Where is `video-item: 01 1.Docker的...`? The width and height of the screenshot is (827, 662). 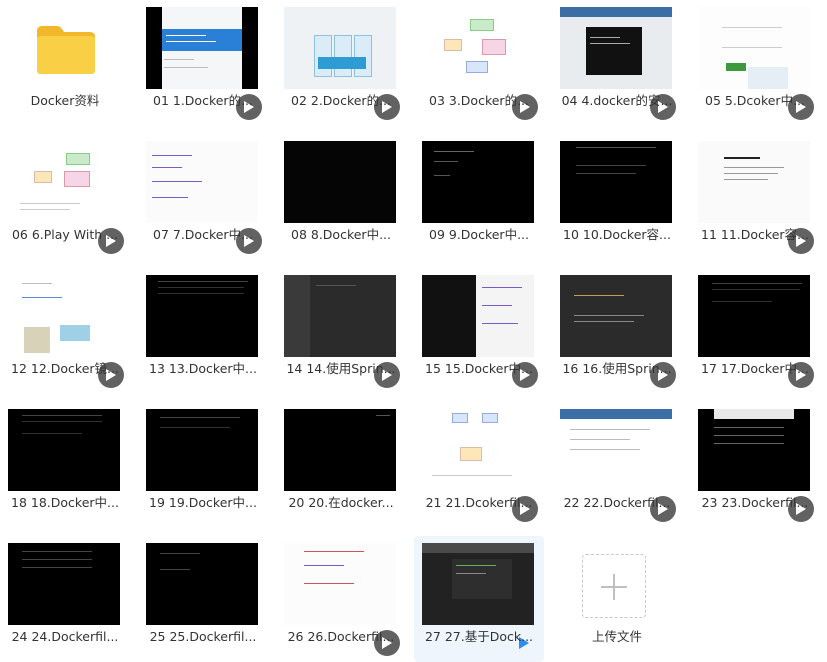
video-item: 01 1.Docker的... is located at coordinates (203, 63).